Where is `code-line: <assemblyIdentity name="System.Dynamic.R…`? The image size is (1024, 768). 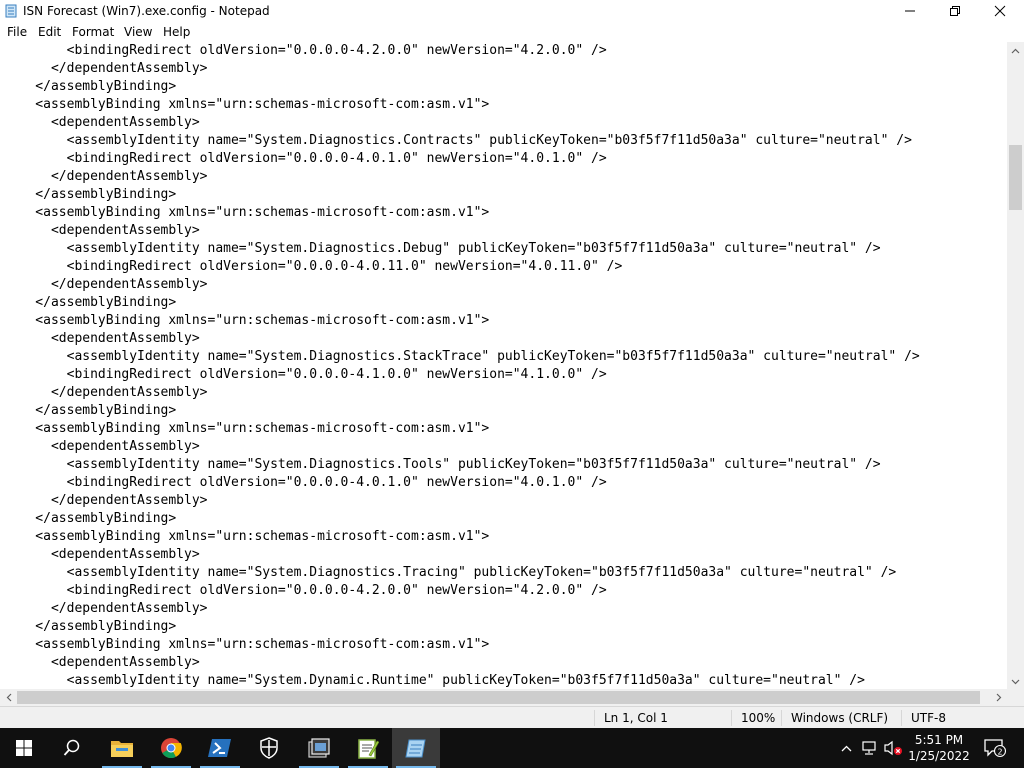
code-line: <assemblyIdentity name="System.Dynamic.R… is located at coordinates (460, 681).